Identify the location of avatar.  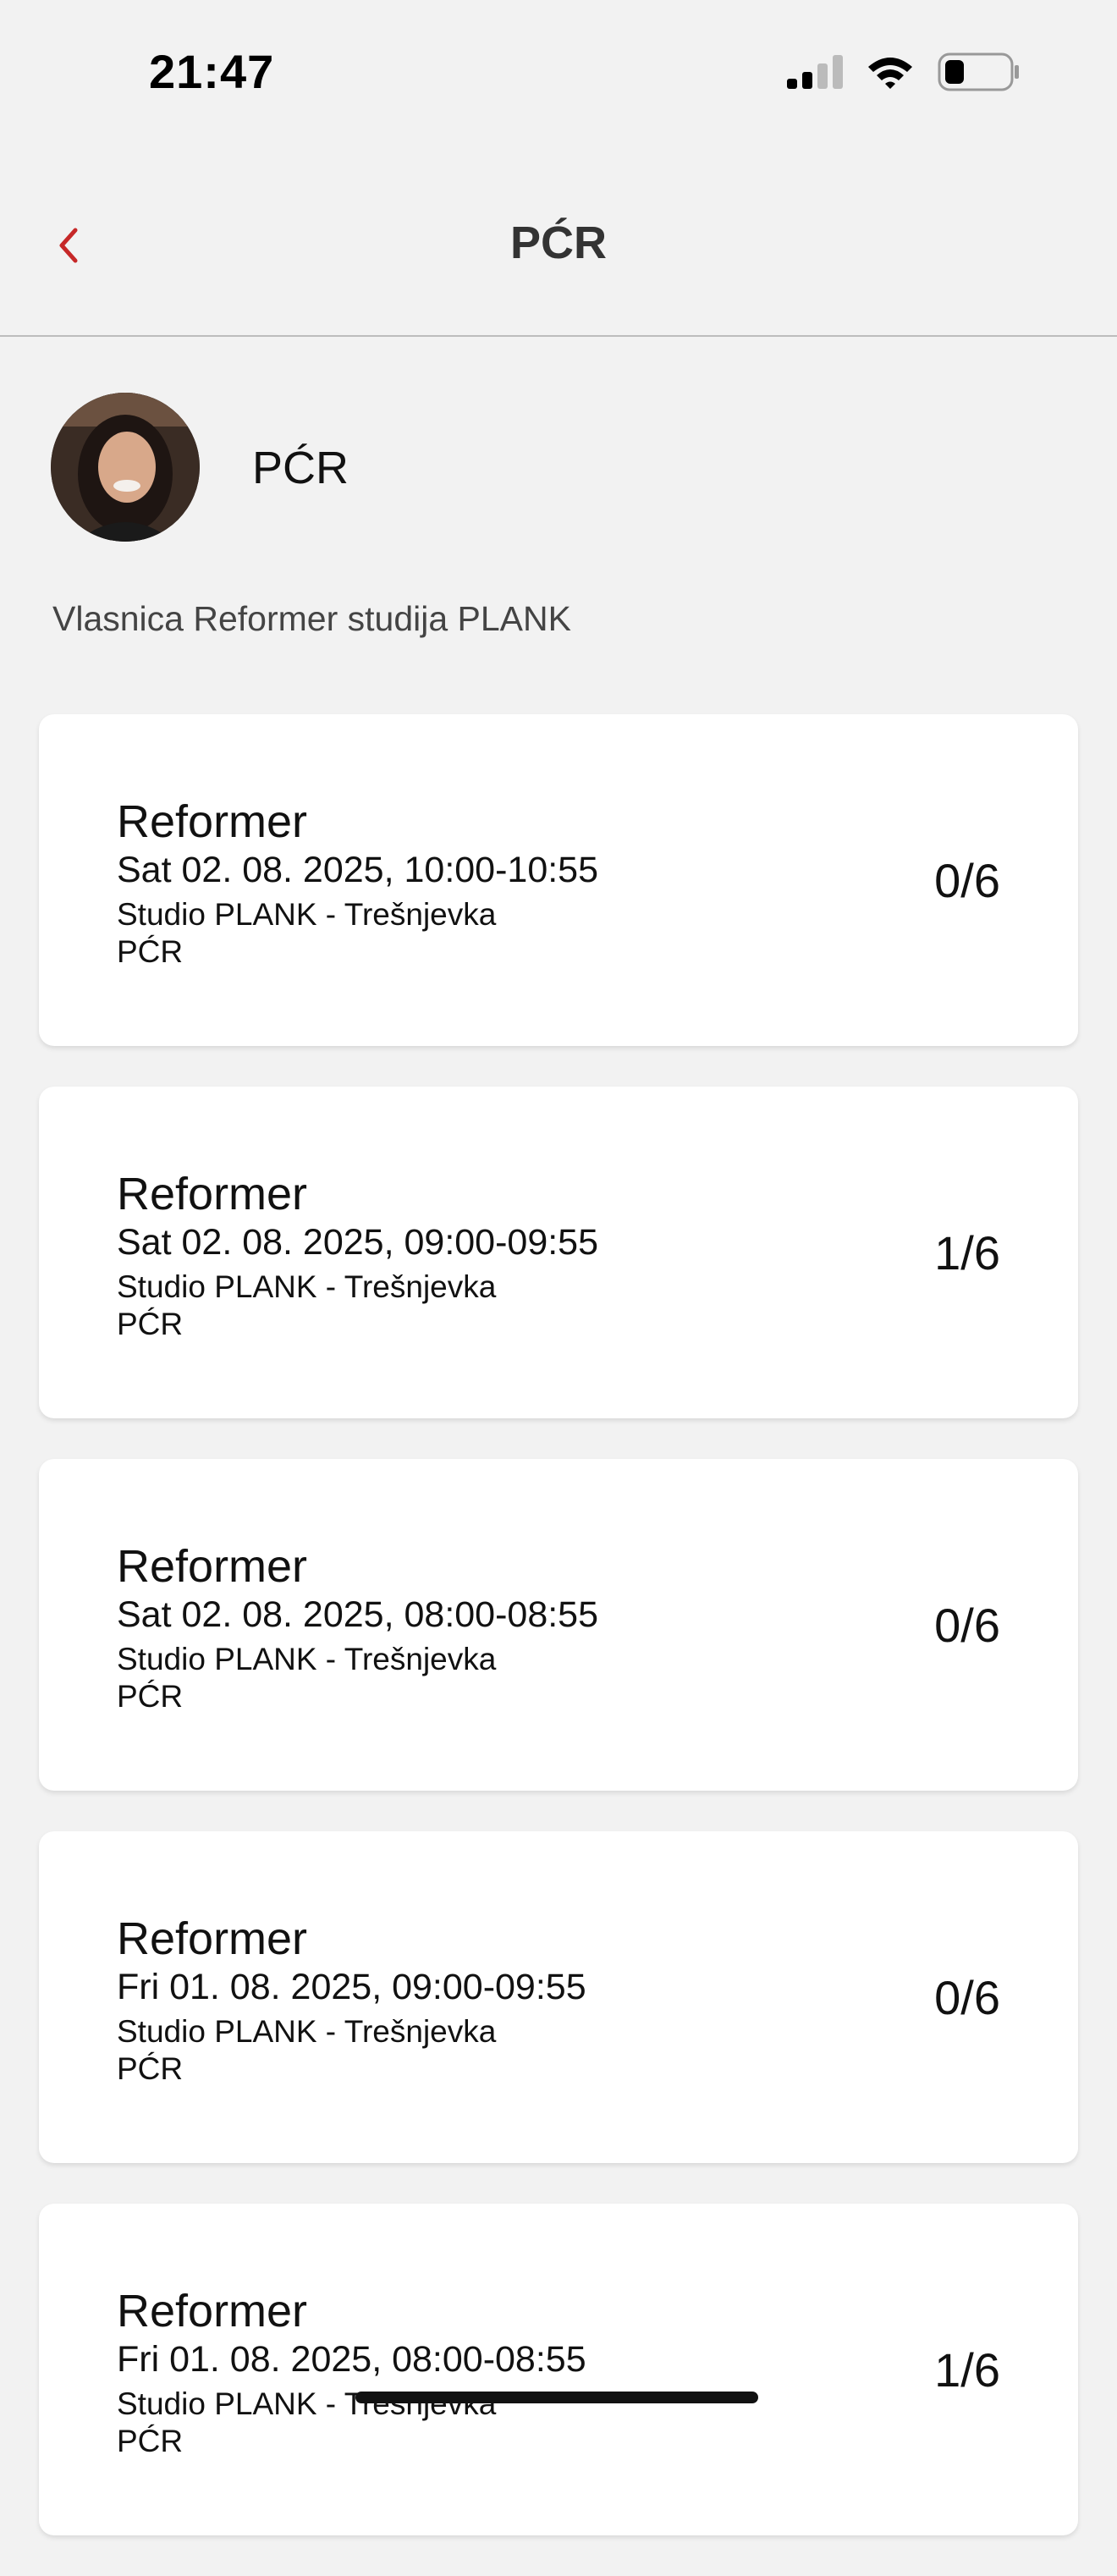
(125, 467).